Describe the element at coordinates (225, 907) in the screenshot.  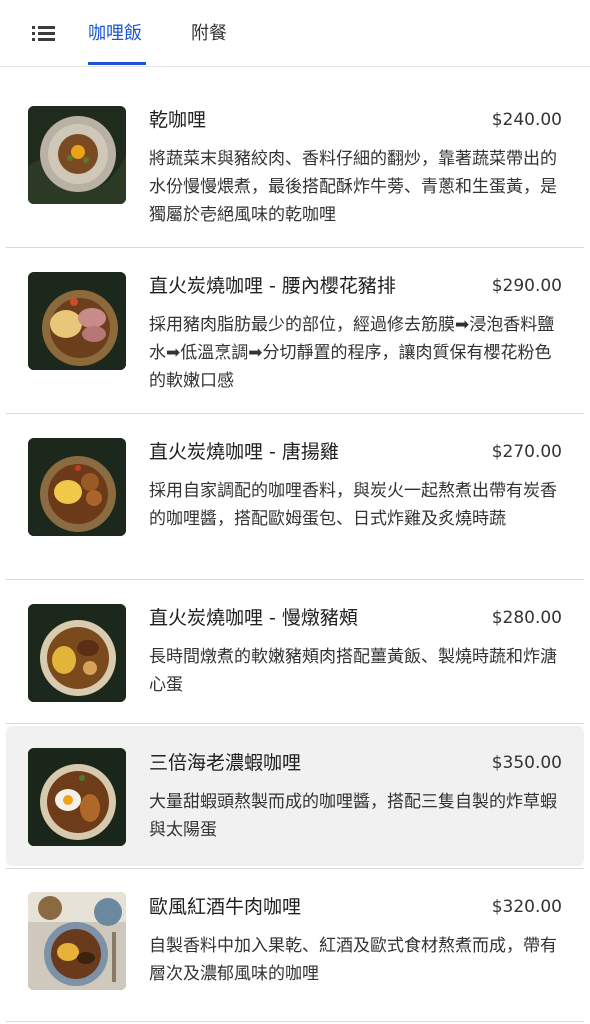
I see `dish-name: 歐風紅酒牛肉咖哩` at that location.